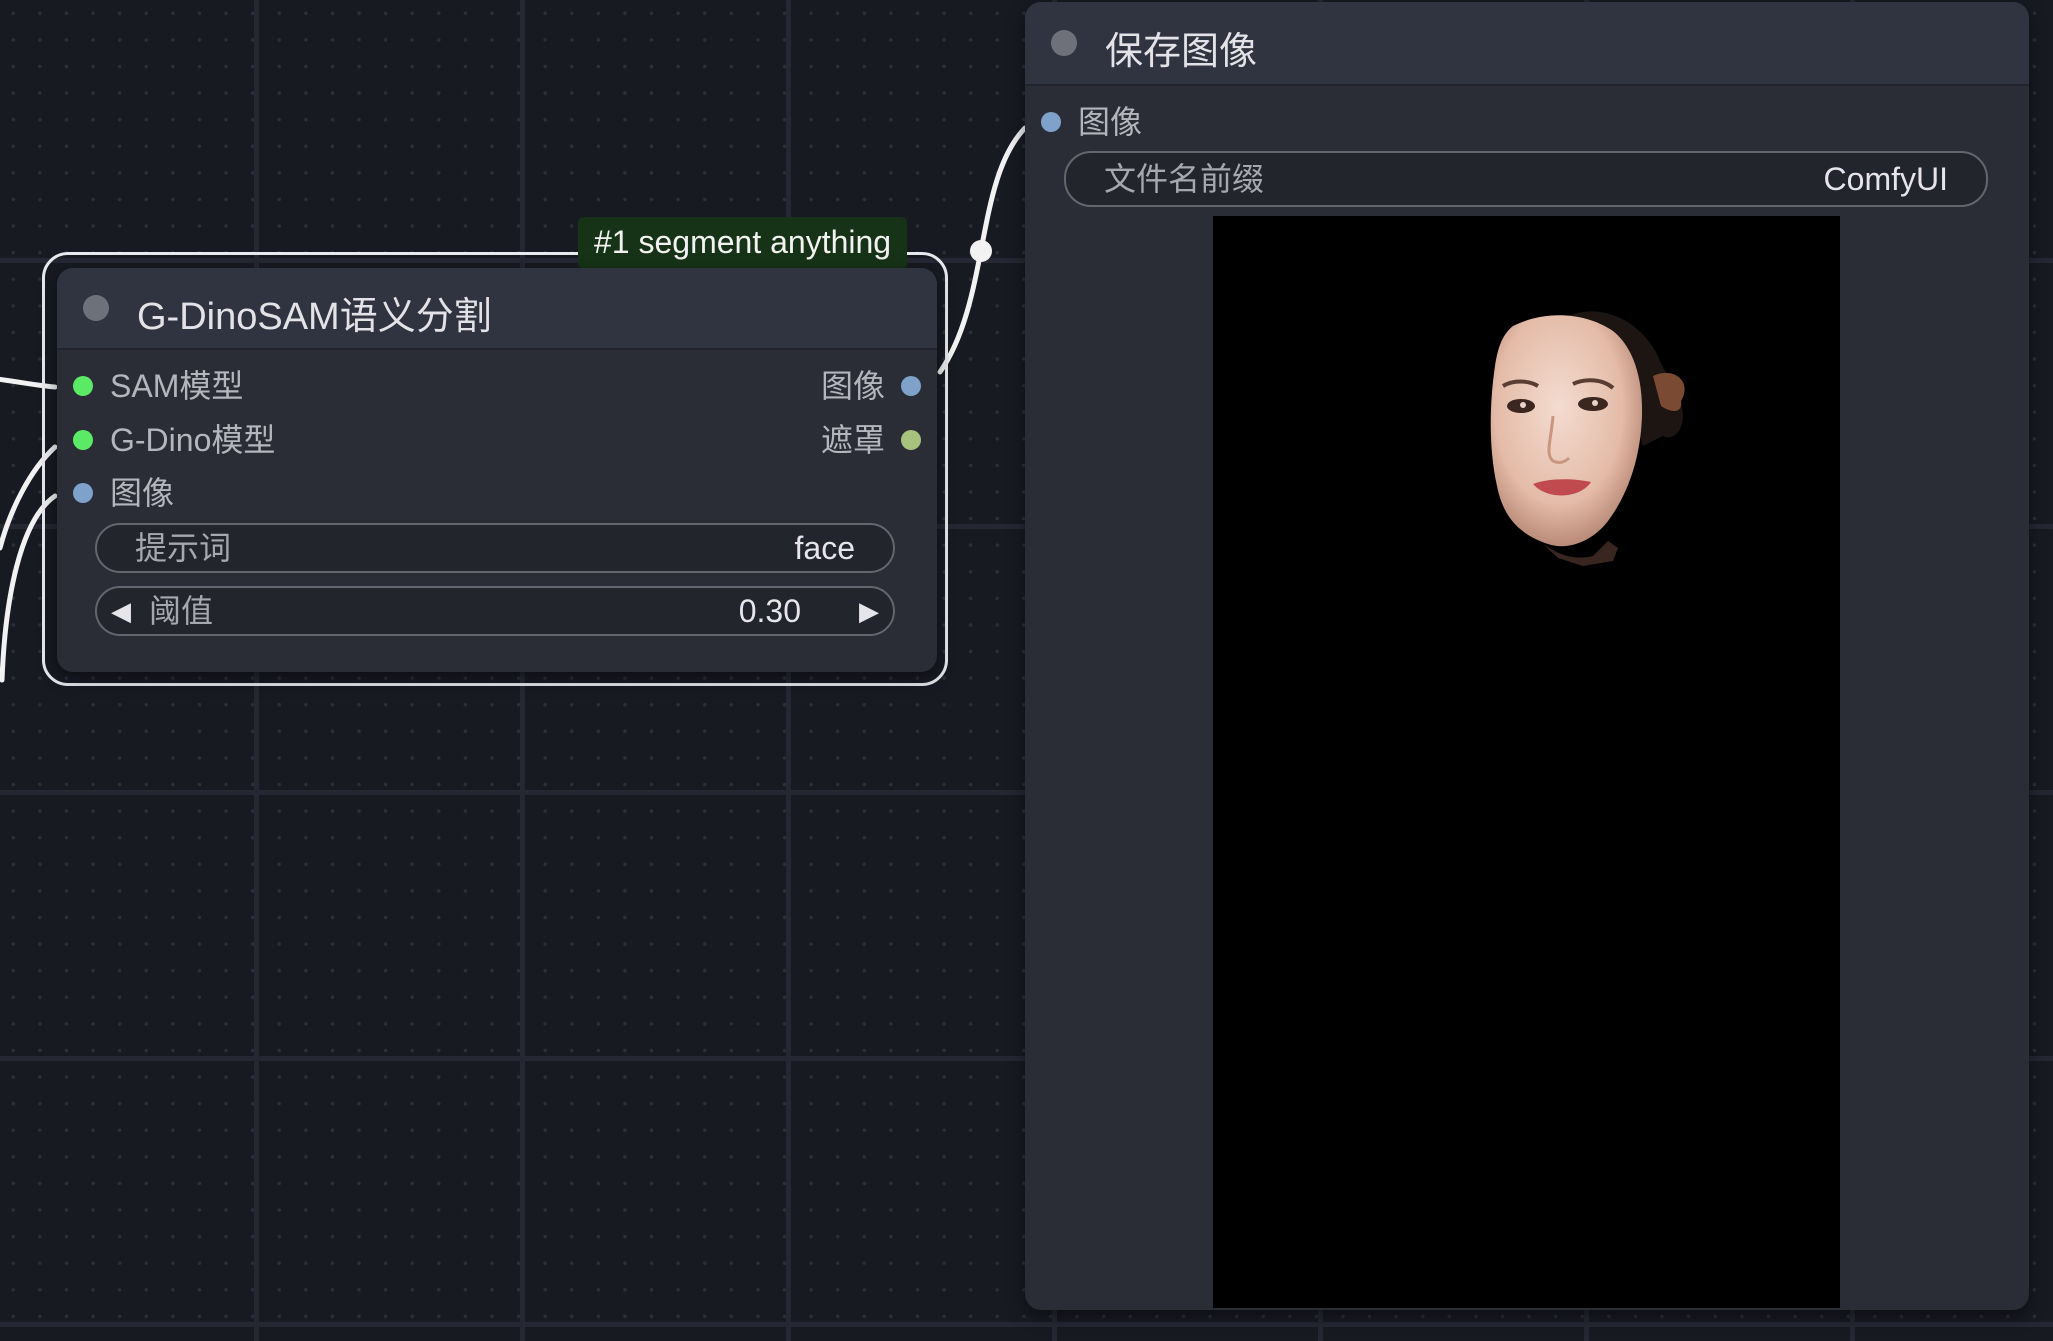 This screenshot has height=1341, width=2053. What do you see at coordinates (497, 309) in the screenshot?
I see `segment-node-header: G-DinoSAM语义分割` at bounding box center [497, 309].